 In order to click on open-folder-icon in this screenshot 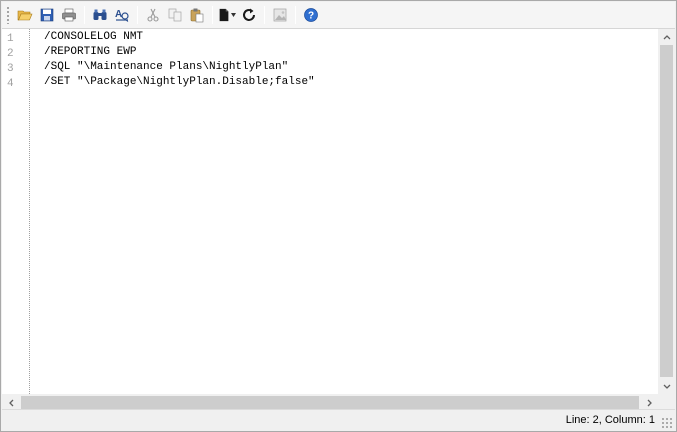, I will do `click(25, 15)`.